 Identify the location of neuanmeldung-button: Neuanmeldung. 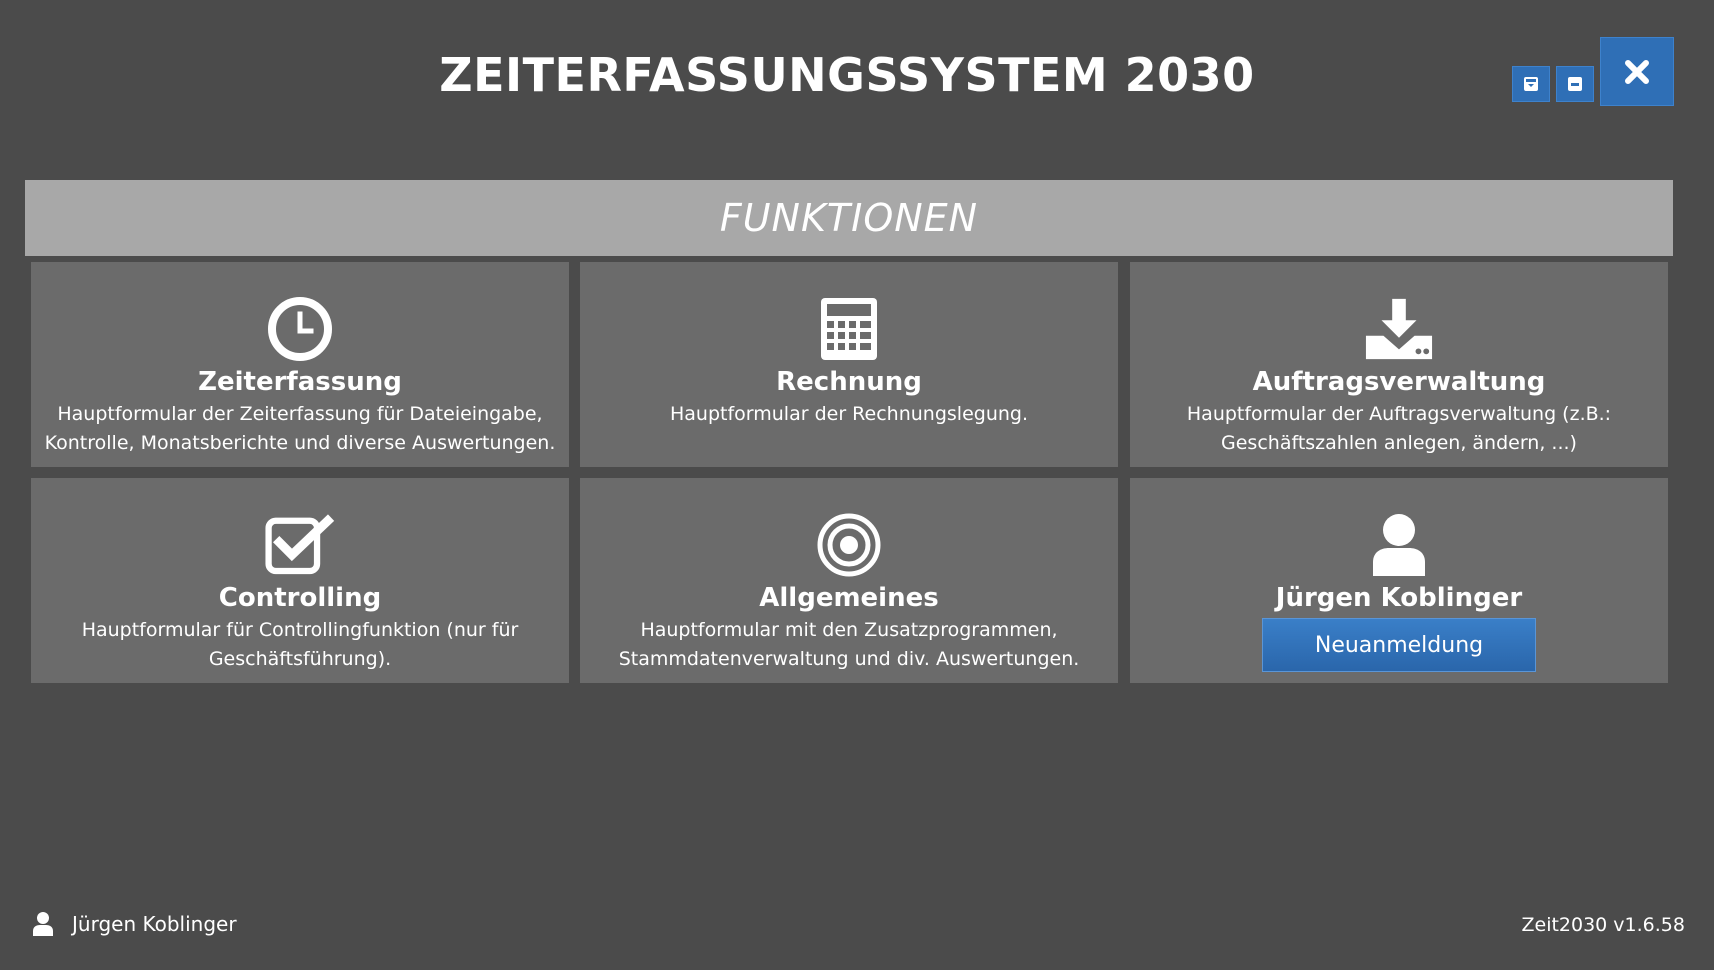
(1399, 645).